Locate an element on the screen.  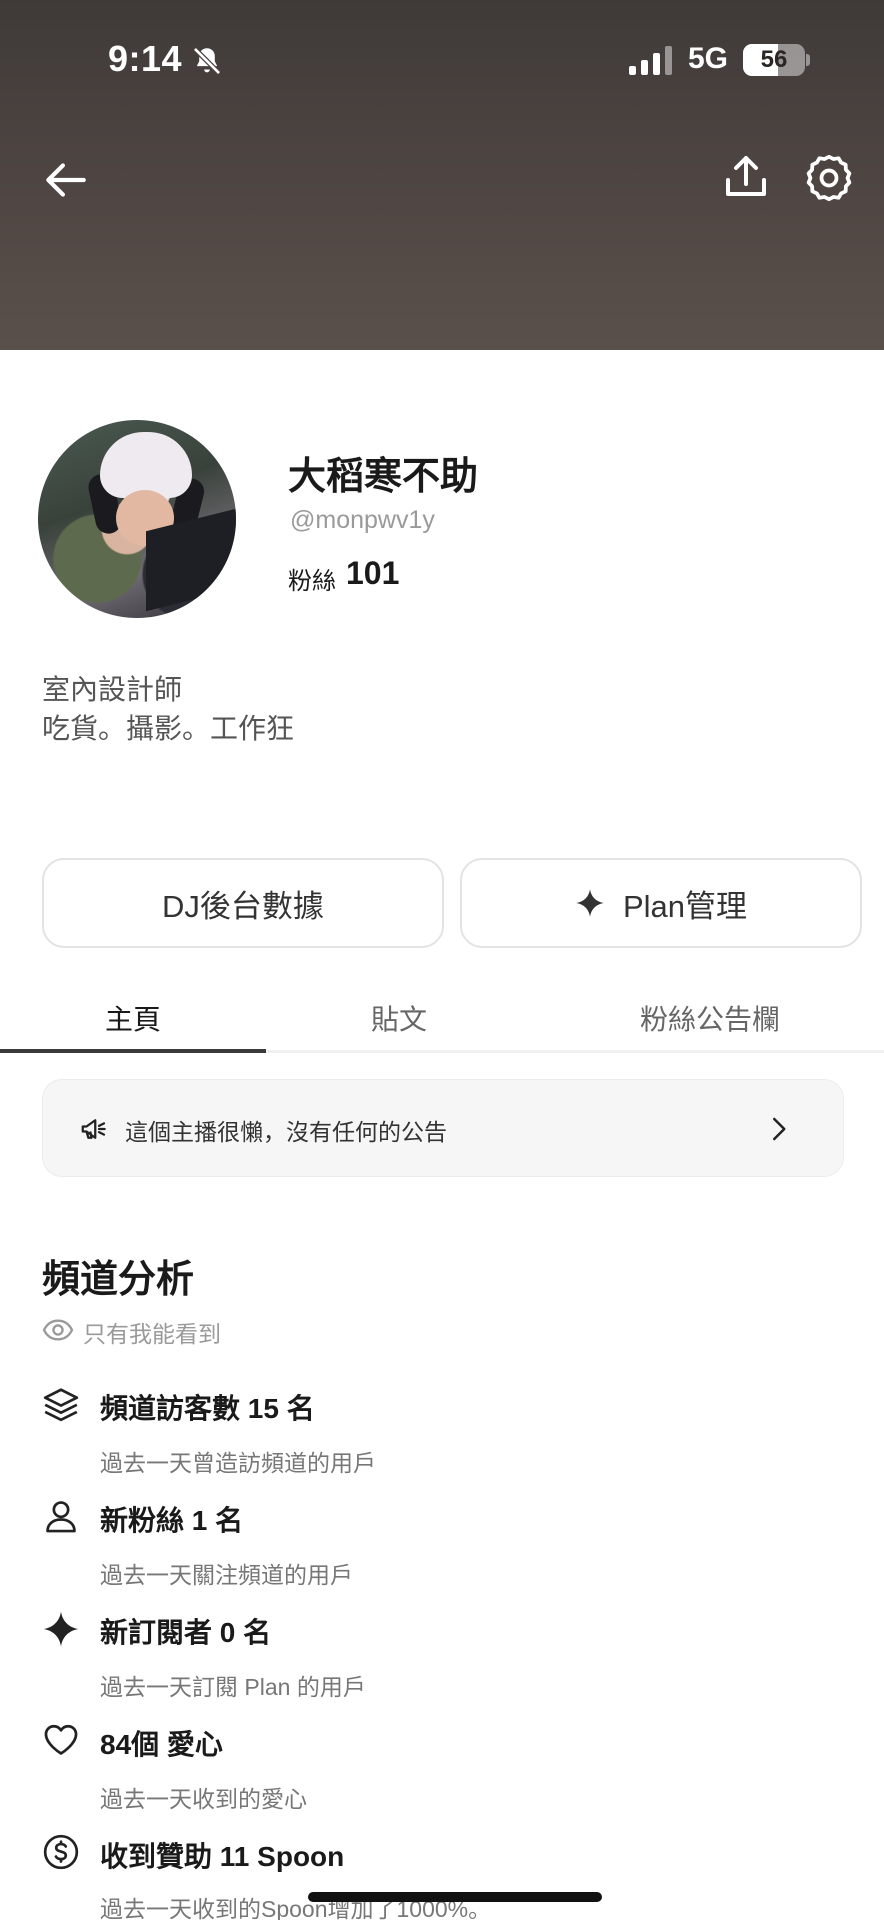
tab-home: 主頁 is located at coordinates (133, 1024).